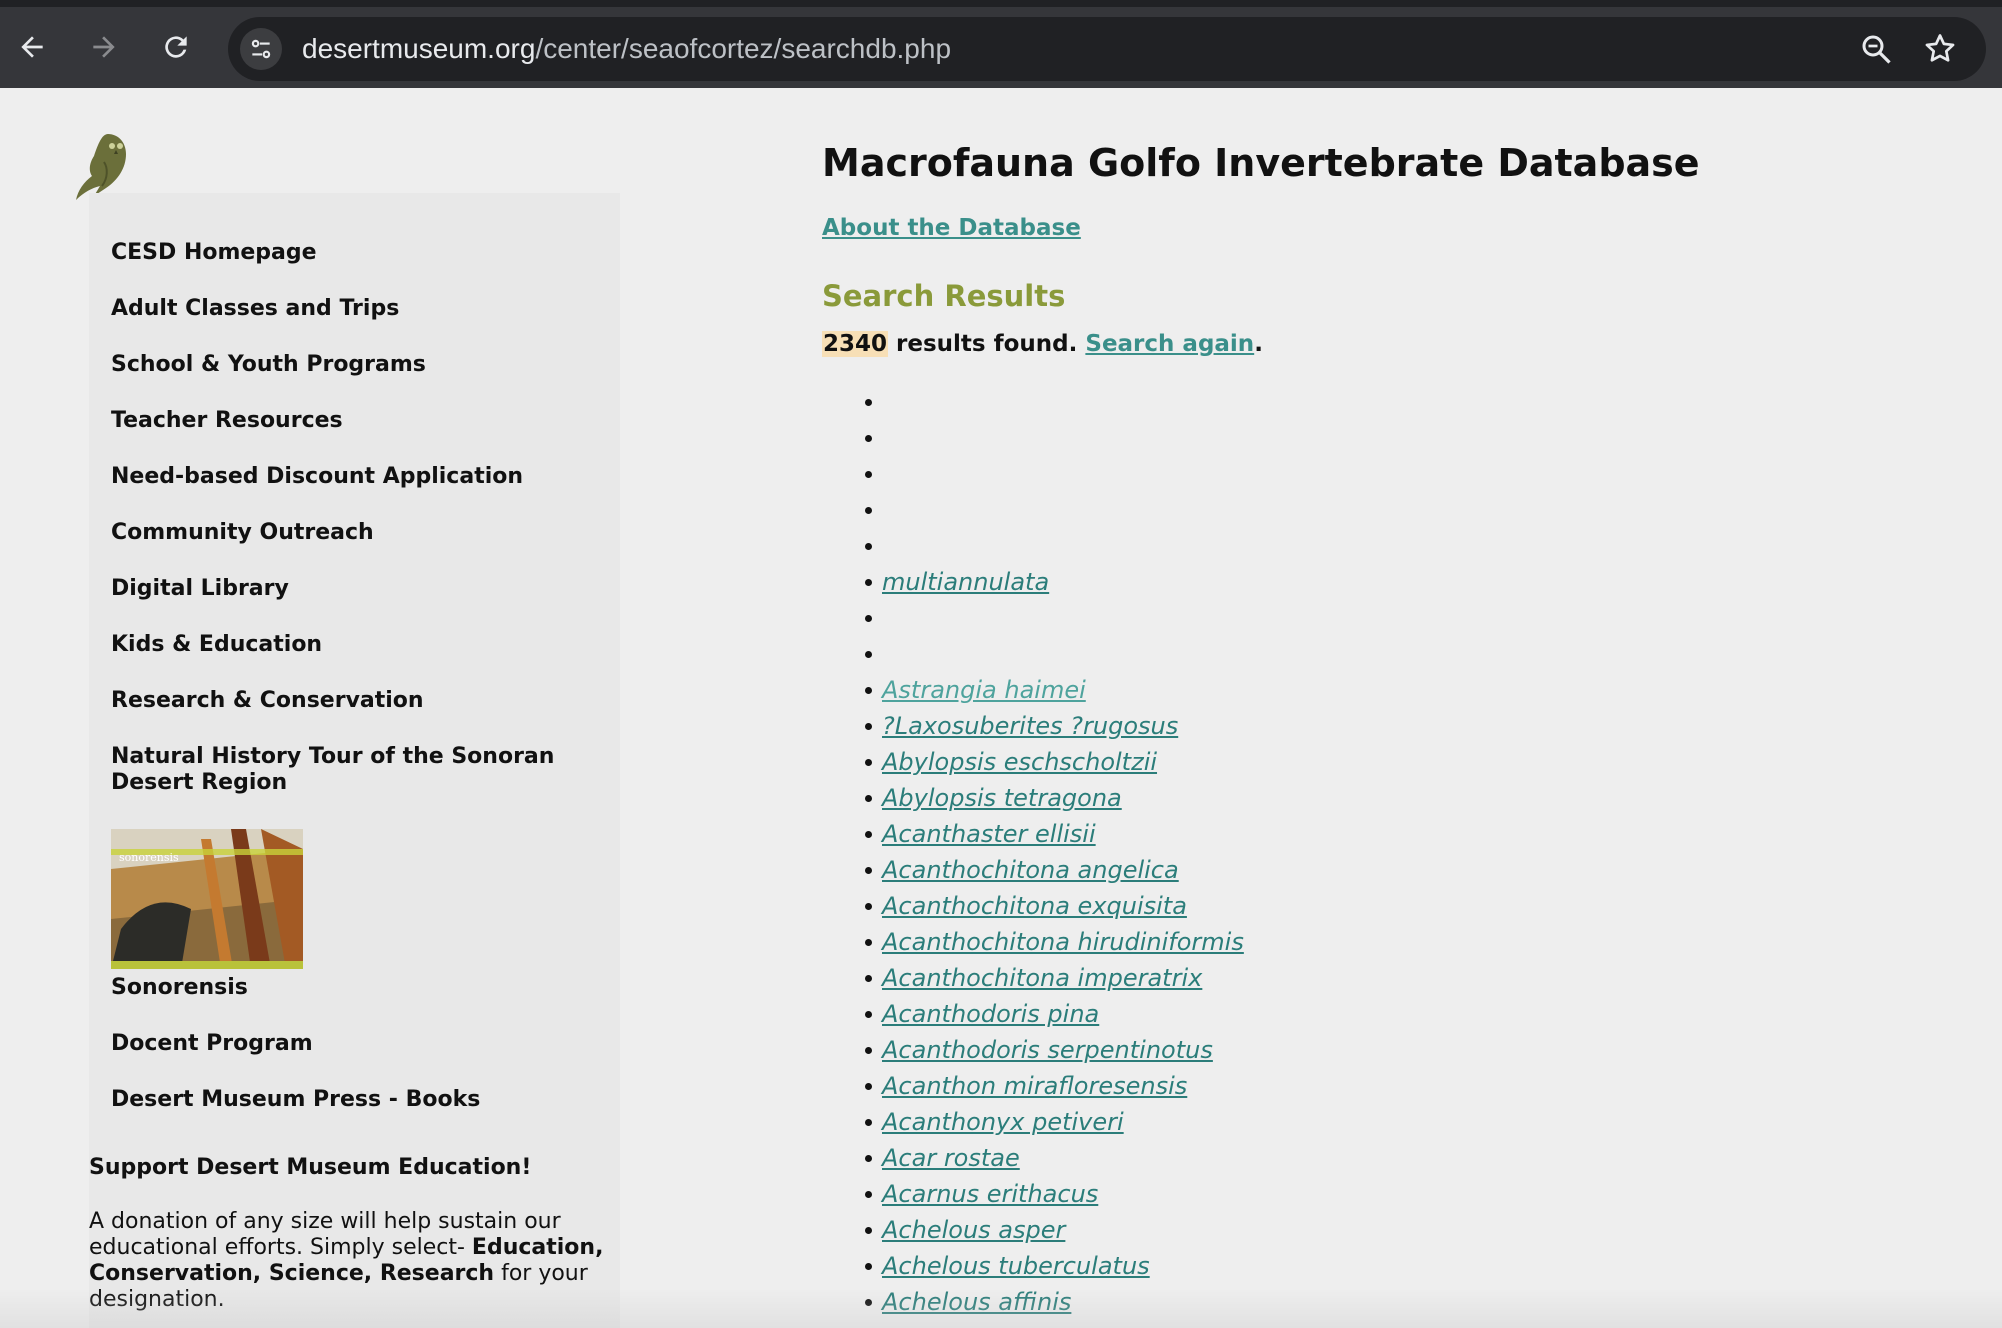 This screenshot has width=2002, height=1328. I want to click on sidebar-item-digital-library: Digital Library, so click(361, 589).